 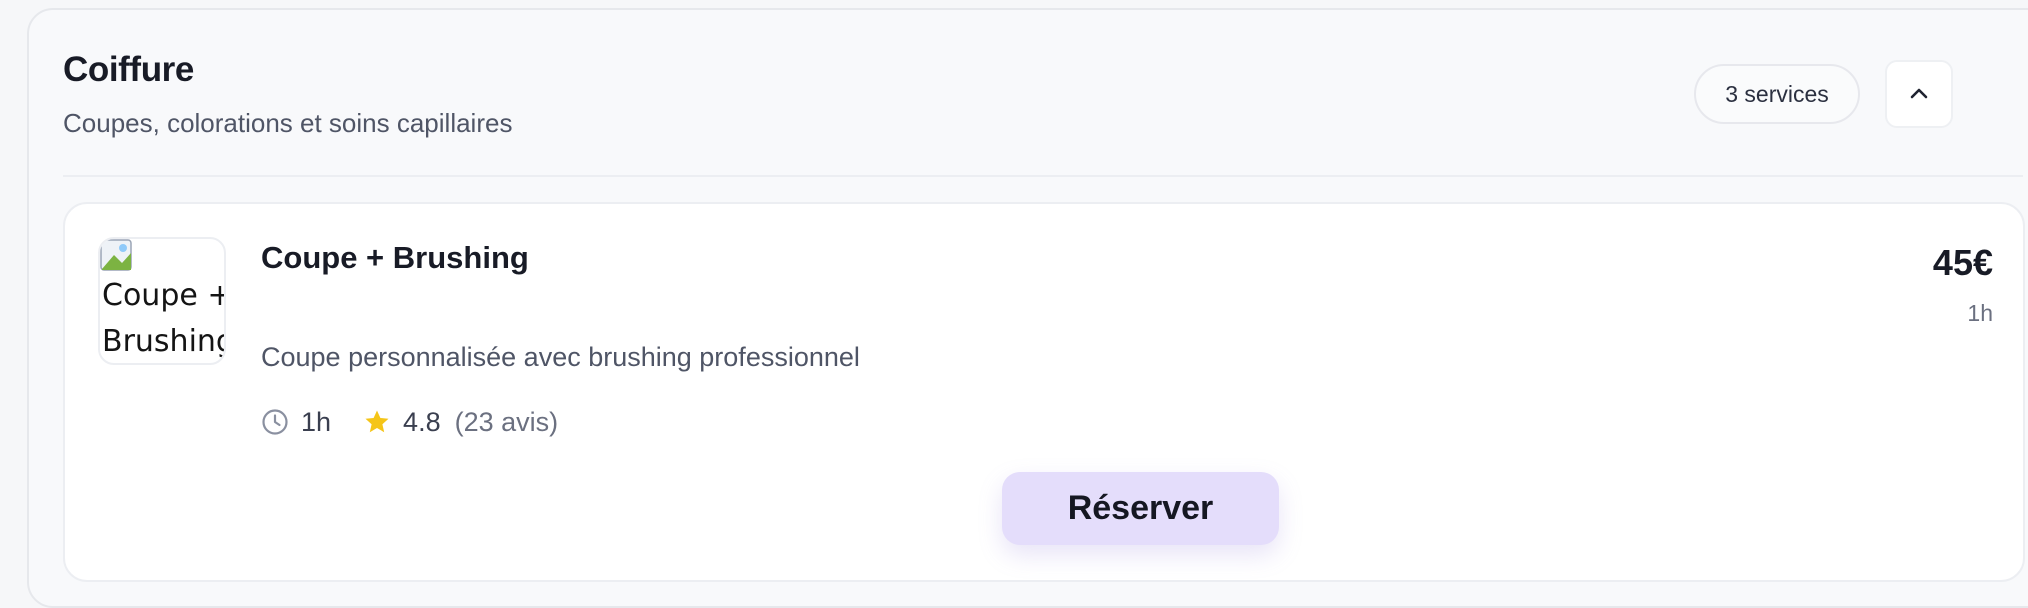 I want to click on collapse-button, so click(x=1919, y=94).